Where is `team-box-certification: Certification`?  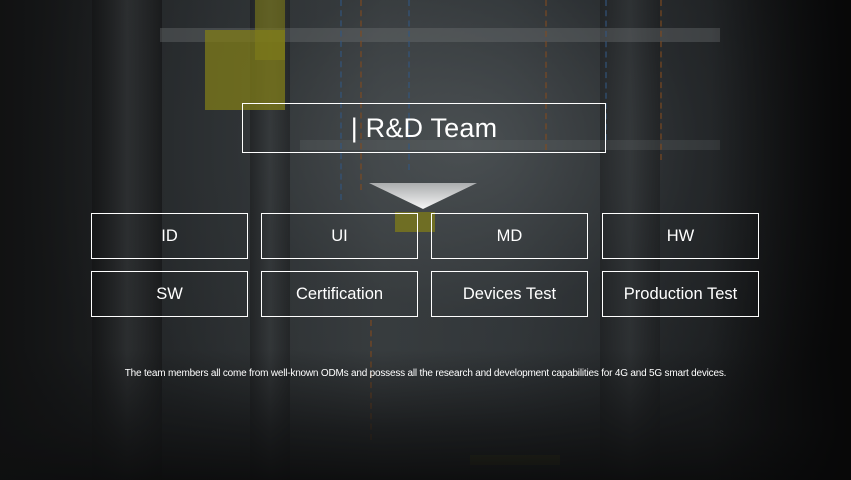
team-box-certification: Certification is located at coordinates (339, 294).